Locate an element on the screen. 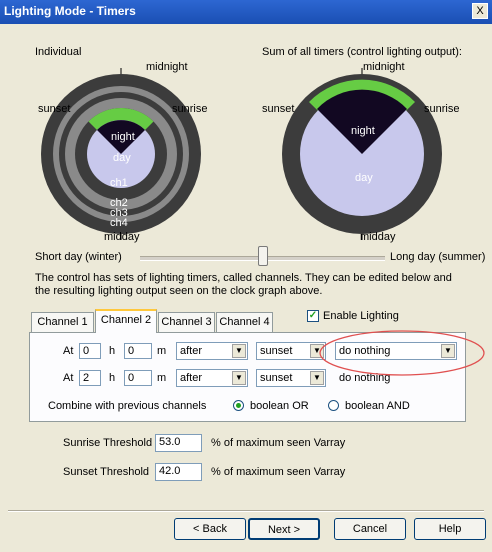 The image size is (492, 552). row2-m-label: m is located at coordinates (162, 378).